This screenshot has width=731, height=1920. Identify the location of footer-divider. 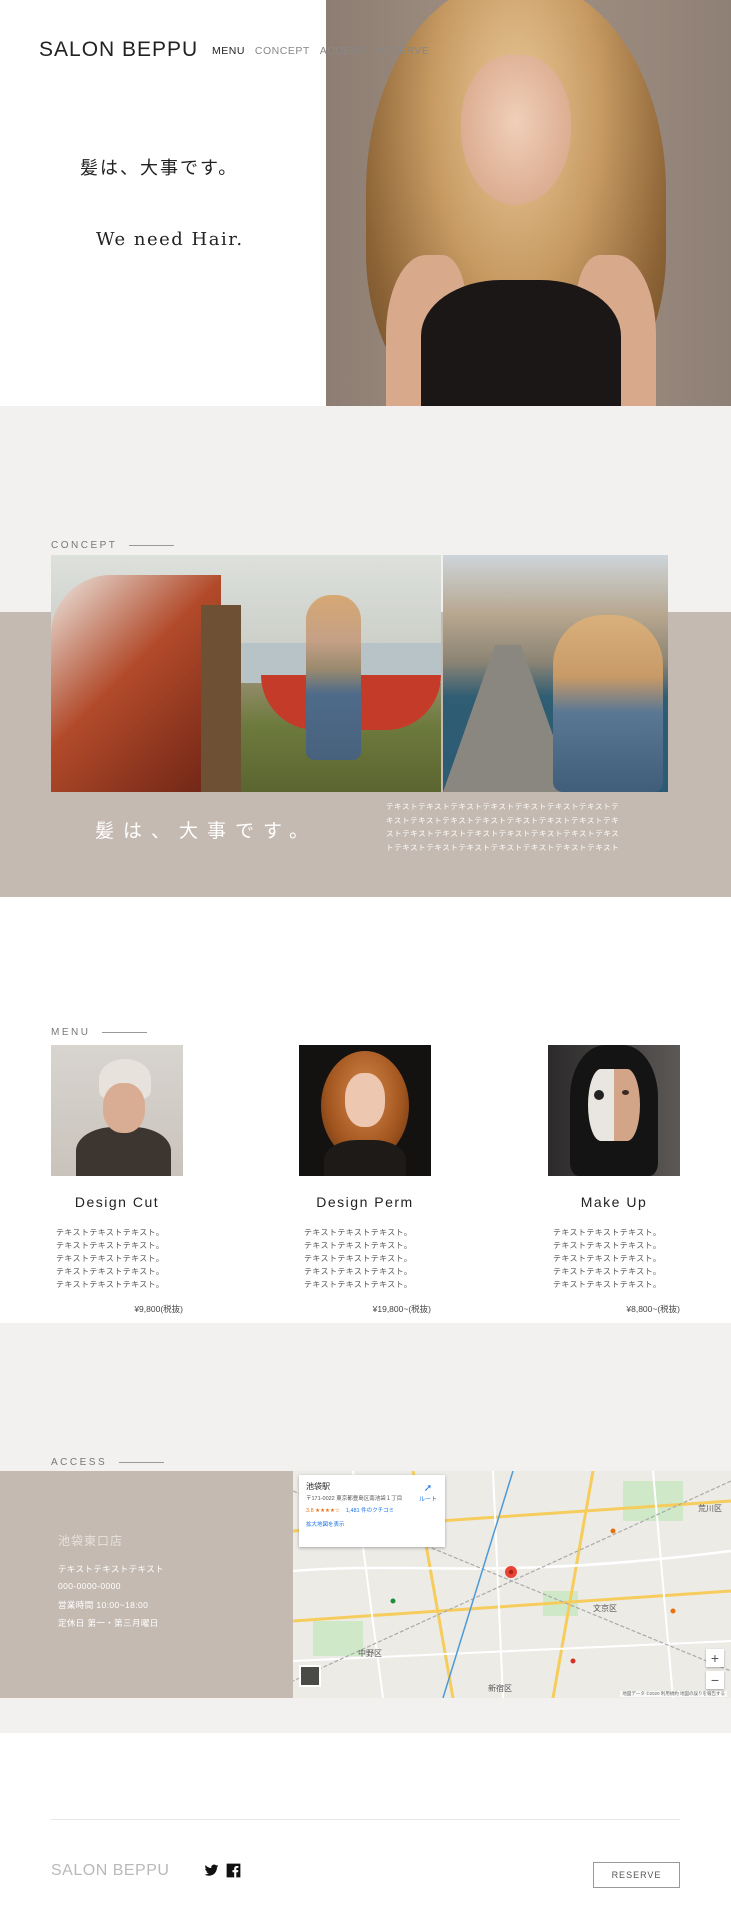
(365, 1819).